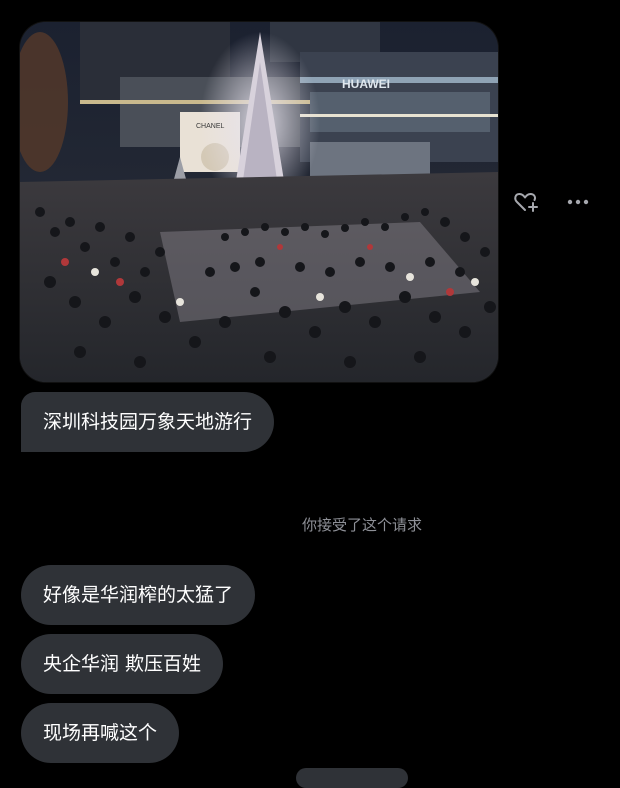 This screenshot has height=788, width=620. Describe the element at coordinates (526, 202) in the screenshot. I see `heart-plus-icon` at that location.